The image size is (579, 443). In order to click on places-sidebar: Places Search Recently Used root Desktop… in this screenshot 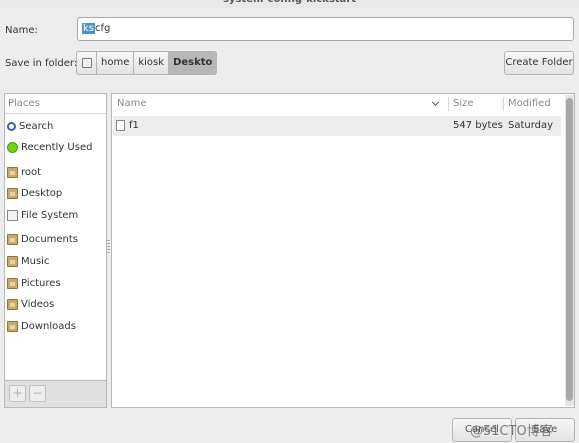, I will do `click(55, 237)`.